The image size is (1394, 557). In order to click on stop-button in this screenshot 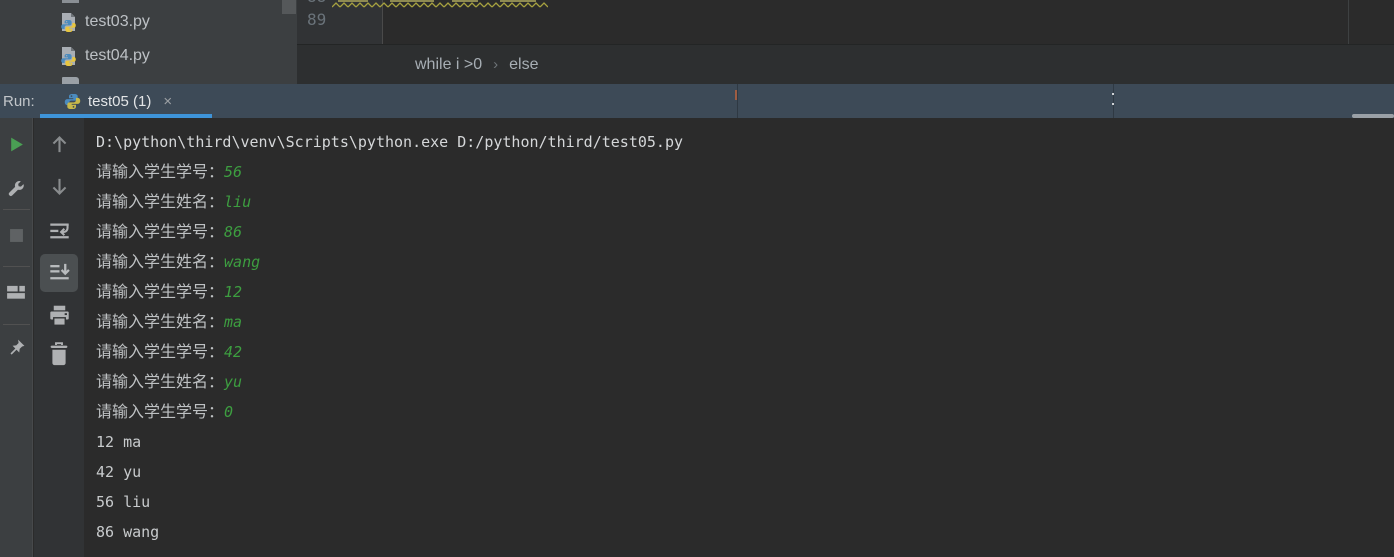, I will do `click(16, 235)`.